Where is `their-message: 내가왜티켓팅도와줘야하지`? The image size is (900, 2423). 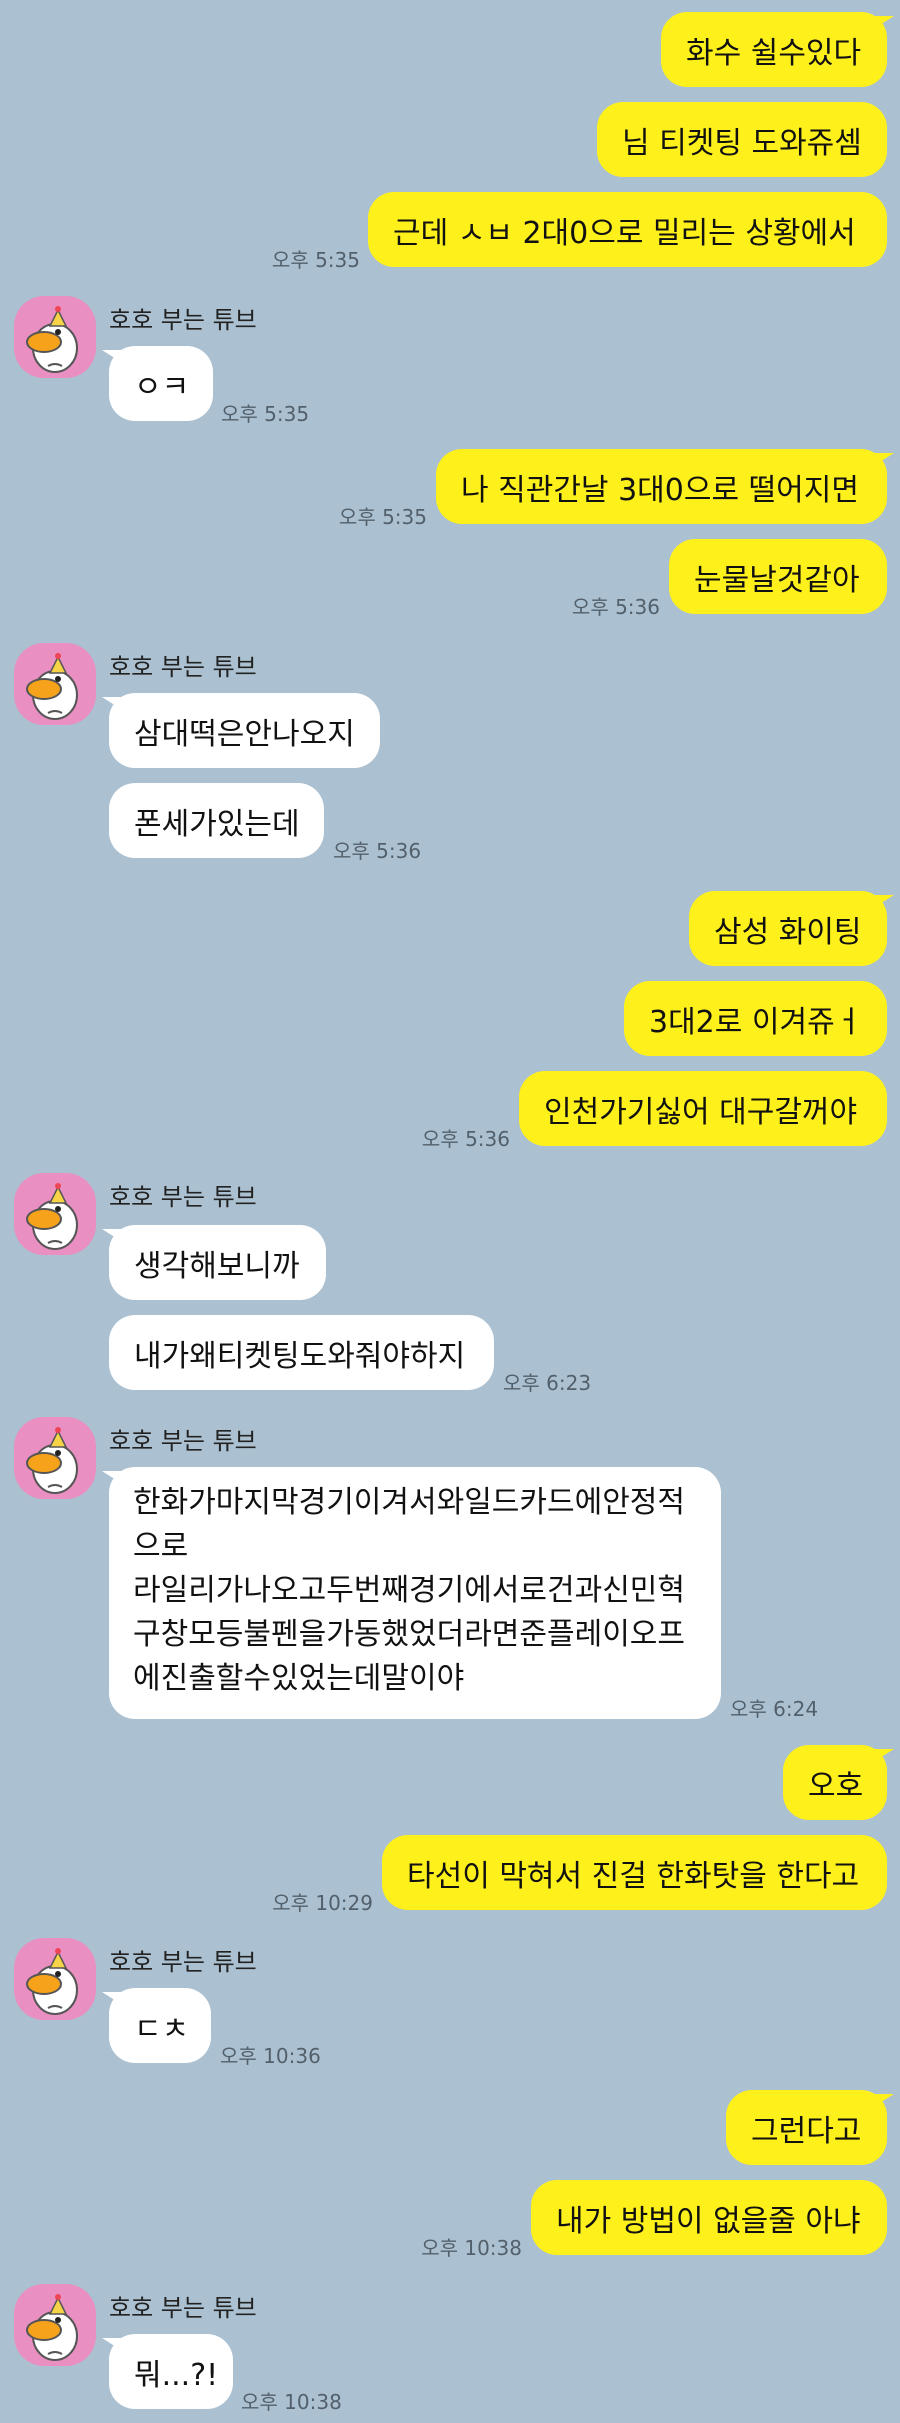
their-message: 내가왜티켓팅도와줘야하지 is located at coordinates (301, 1352).